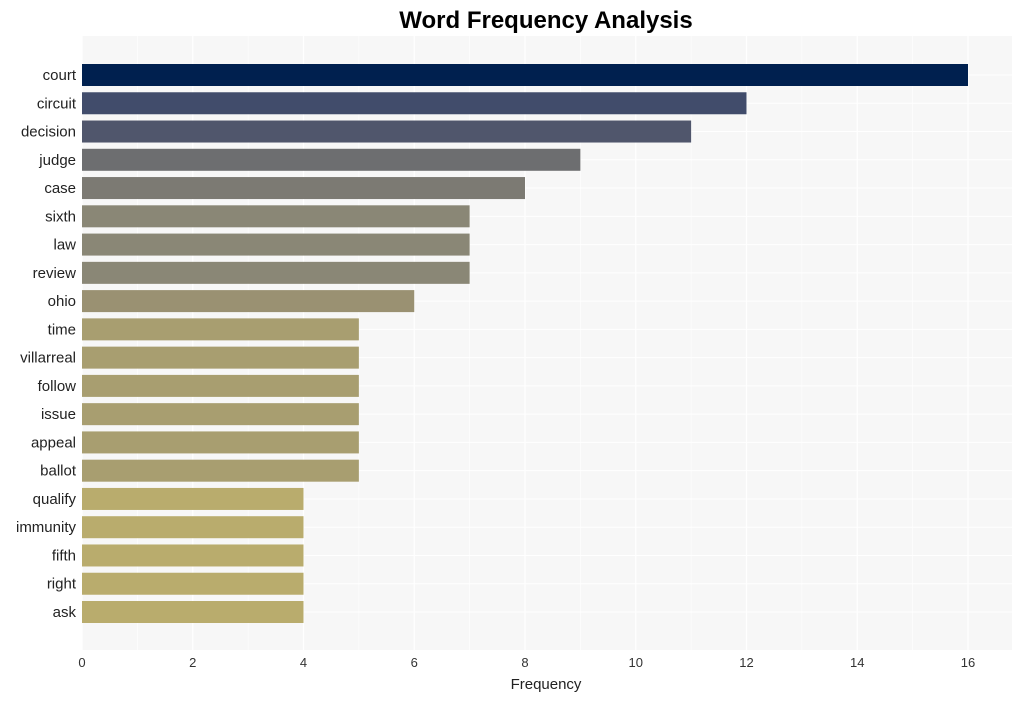  Describe the element at coordinates (58, 414) in the screenshot. I see `y-tick-label-issue: issue` at that location.